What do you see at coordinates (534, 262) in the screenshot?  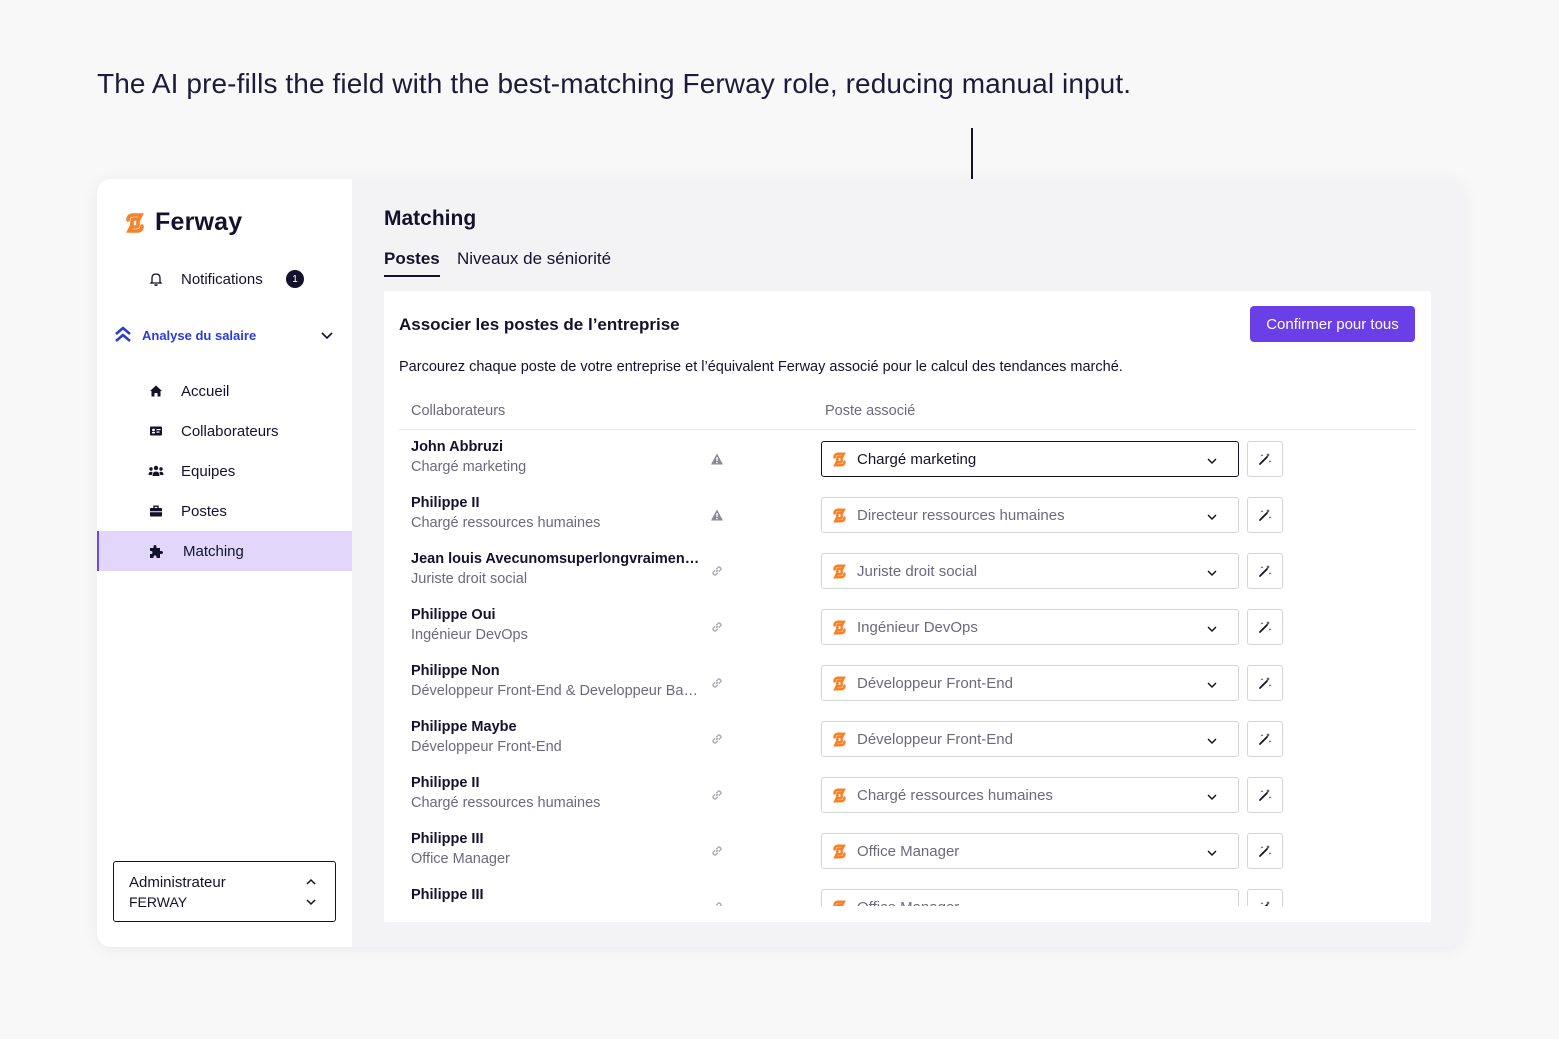 I see `tab-niveaux-seniorite: Niveaux de séniorité` at bounding box center [534, 262].